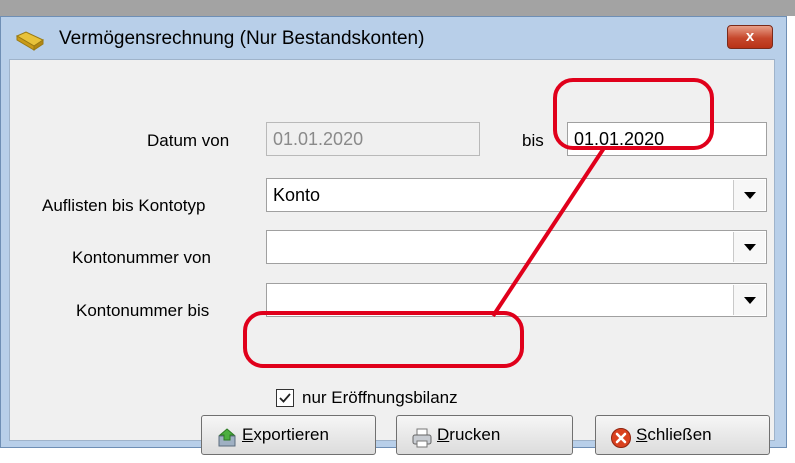  Describe the element at coordinates (443, 434) in the screenshot. I see `print-accel: D` at that location.